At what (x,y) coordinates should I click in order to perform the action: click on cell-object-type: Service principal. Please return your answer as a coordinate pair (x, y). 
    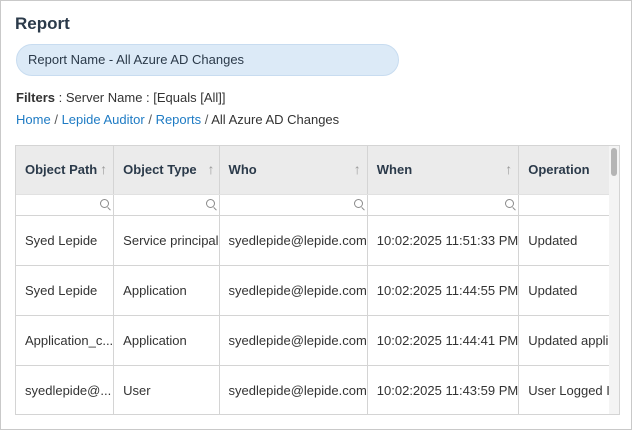
    Looking at the image, I should click on (166, 240).